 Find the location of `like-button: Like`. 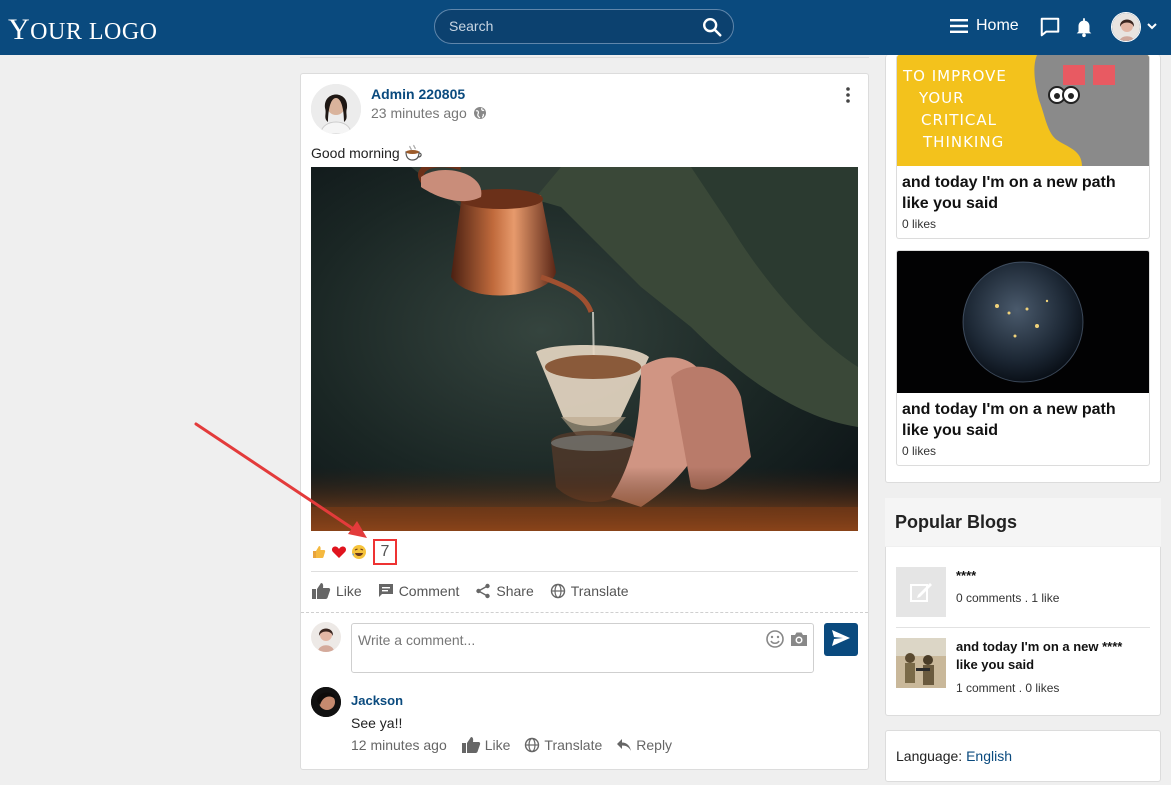

like-button: Like is located at coordinates (336, 591).